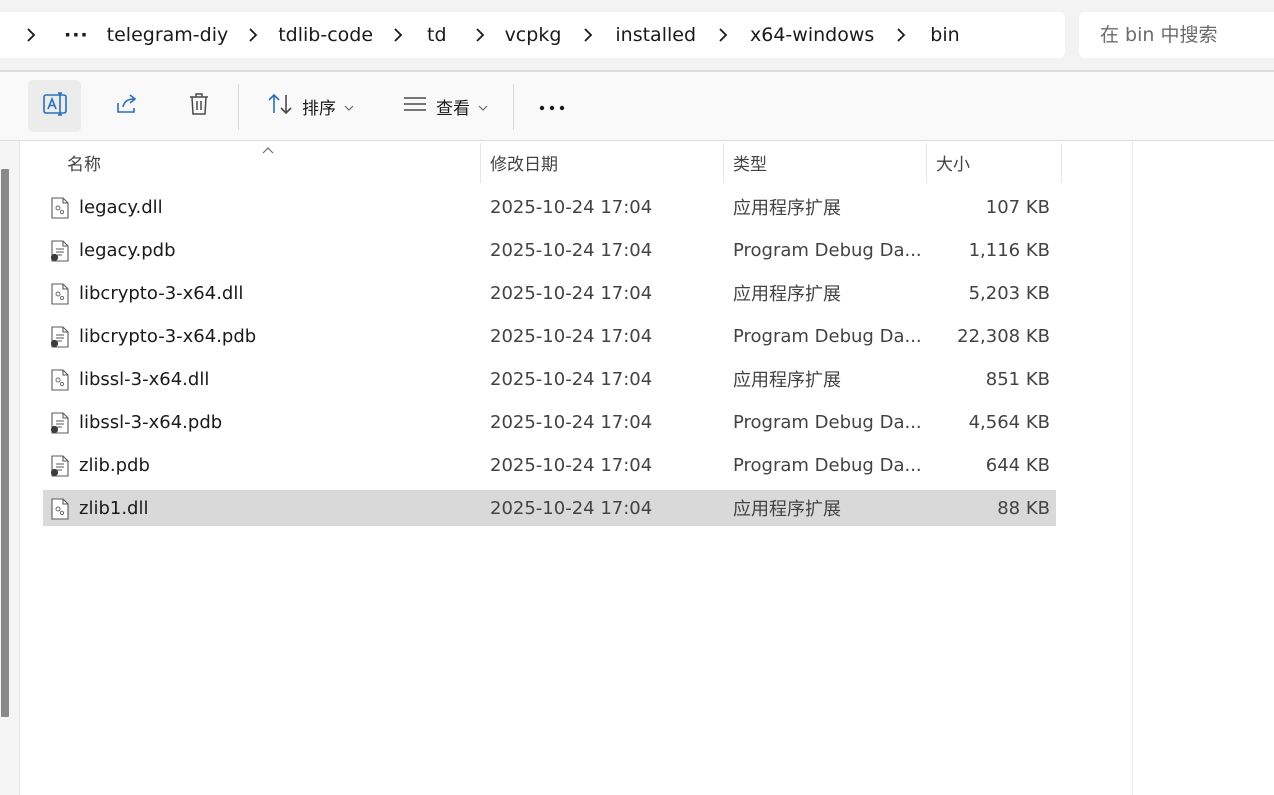  What do you see at coordinates (637, 106) in the screenshot?
I see `command-toolbar: 排序 查看` at bounding box center [637, 106].